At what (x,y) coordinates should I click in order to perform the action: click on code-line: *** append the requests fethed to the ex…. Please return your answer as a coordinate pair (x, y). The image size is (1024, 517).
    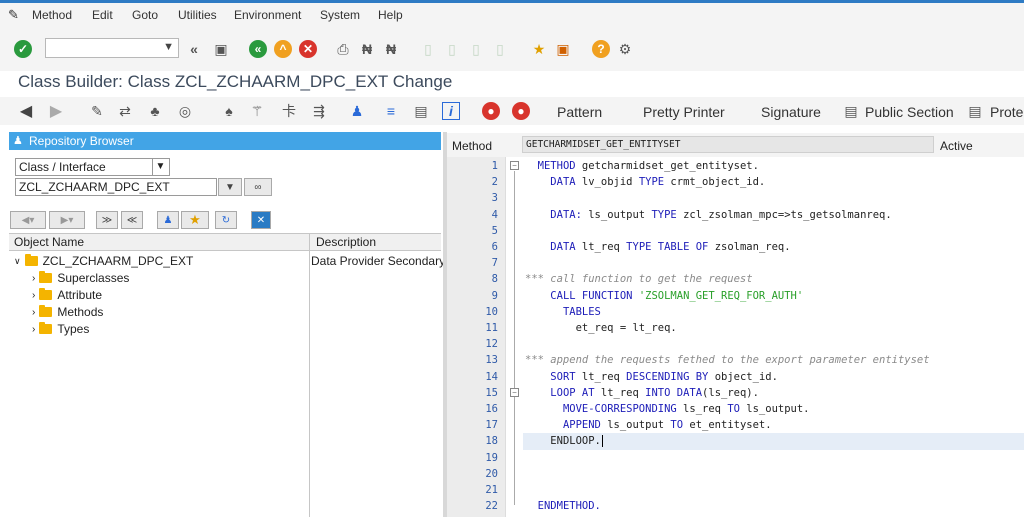
    Looking at the image, I should click on (727, 360).